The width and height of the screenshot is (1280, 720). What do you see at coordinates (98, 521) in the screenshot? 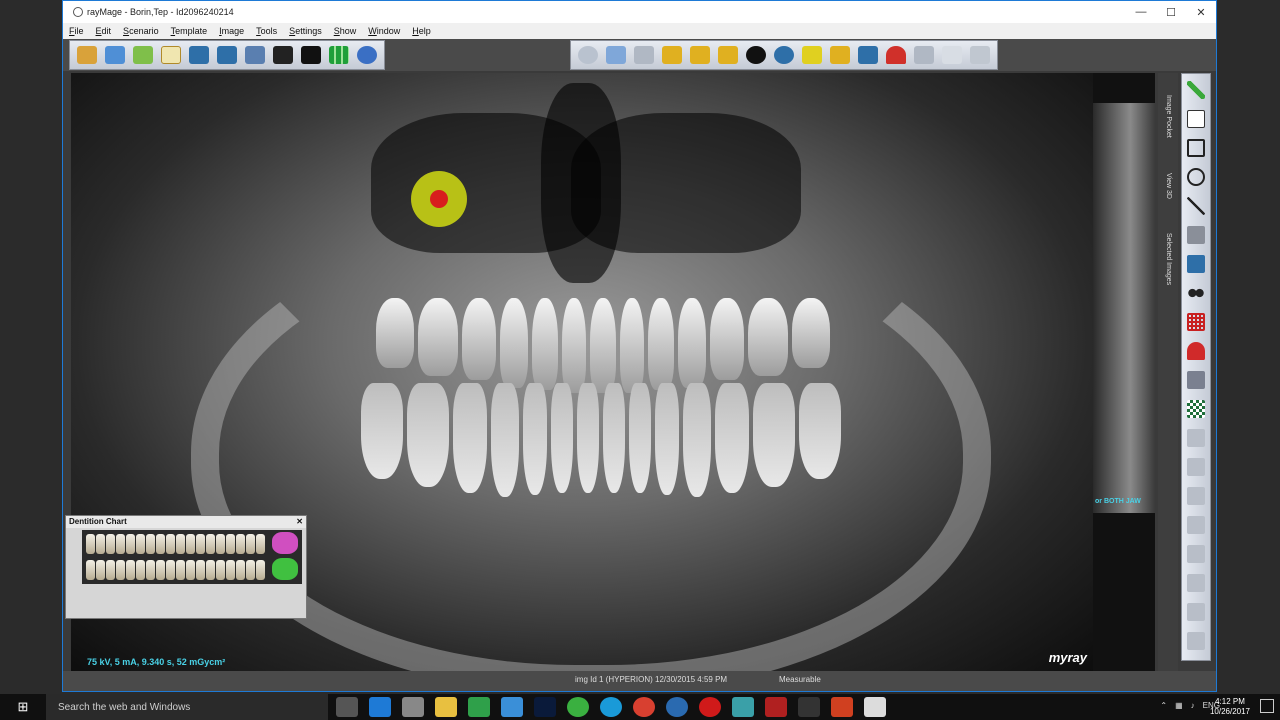
I see `dentition-chart-title: Dentition Chart` at bounding box center [98, 521].